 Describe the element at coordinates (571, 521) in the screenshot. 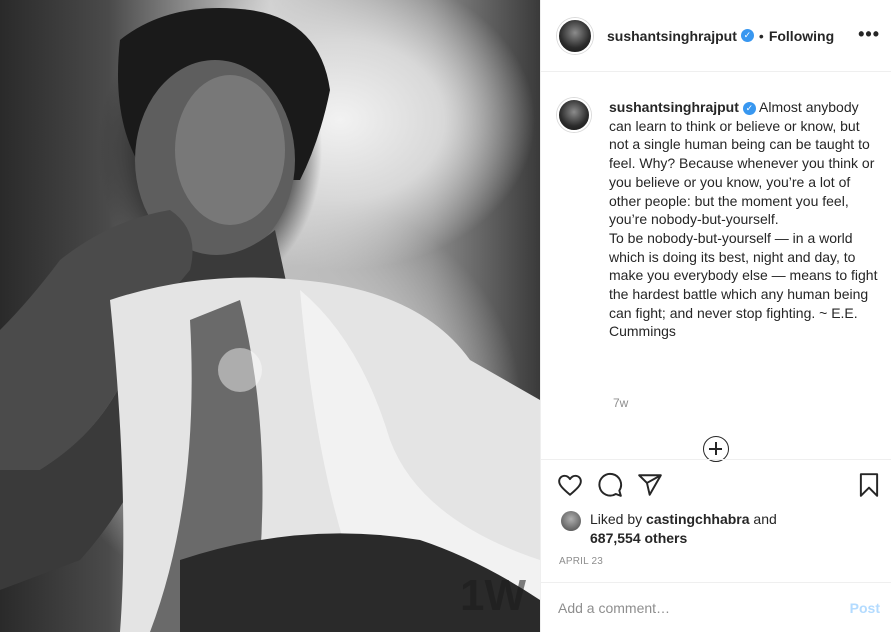

I see `liker-avatar` at that location.